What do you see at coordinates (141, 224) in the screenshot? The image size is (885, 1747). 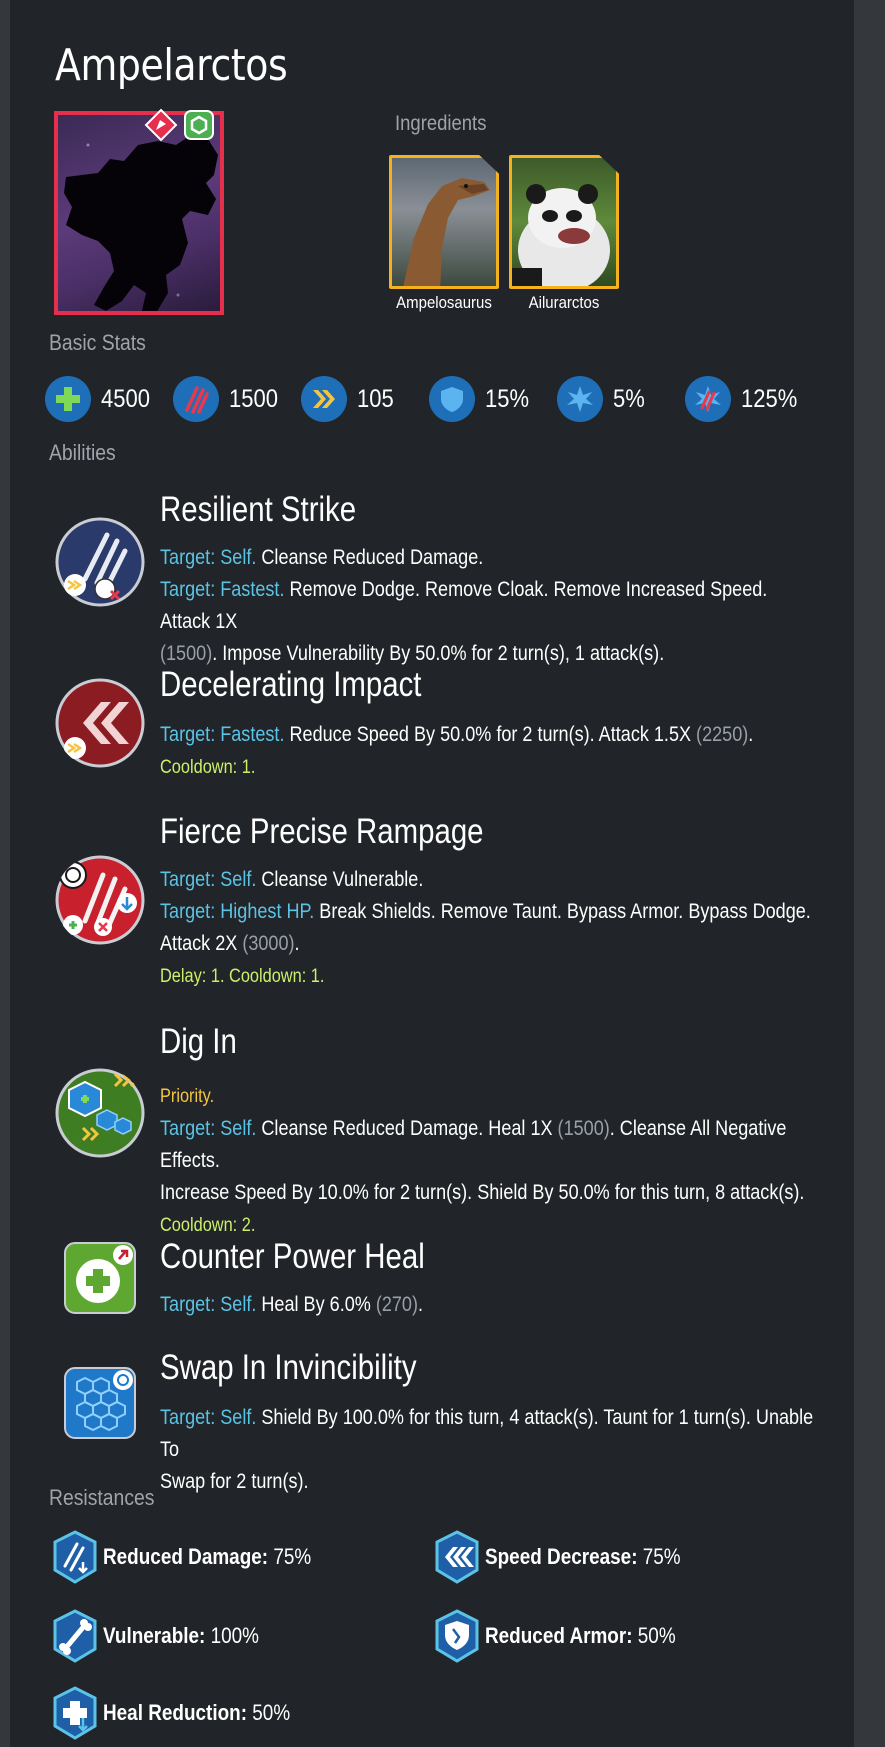 I see `creature-silhouette` at bounding box center [141, 224].